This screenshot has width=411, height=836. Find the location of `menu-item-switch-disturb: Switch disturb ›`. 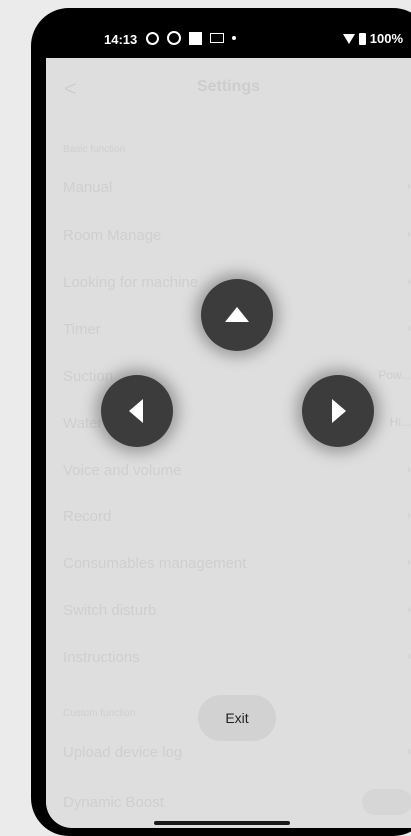

menu-item-switch-disturb: Switch disturb › is located at coordinates (237, 610).